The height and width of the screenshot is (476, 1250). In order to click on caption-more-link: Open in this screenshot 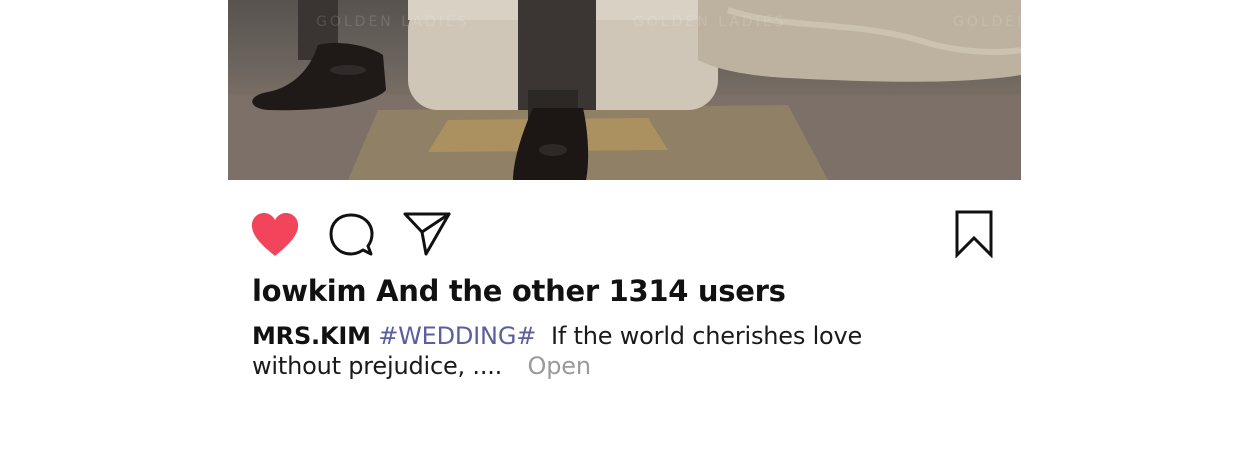, I will do `click(560, 366)`.